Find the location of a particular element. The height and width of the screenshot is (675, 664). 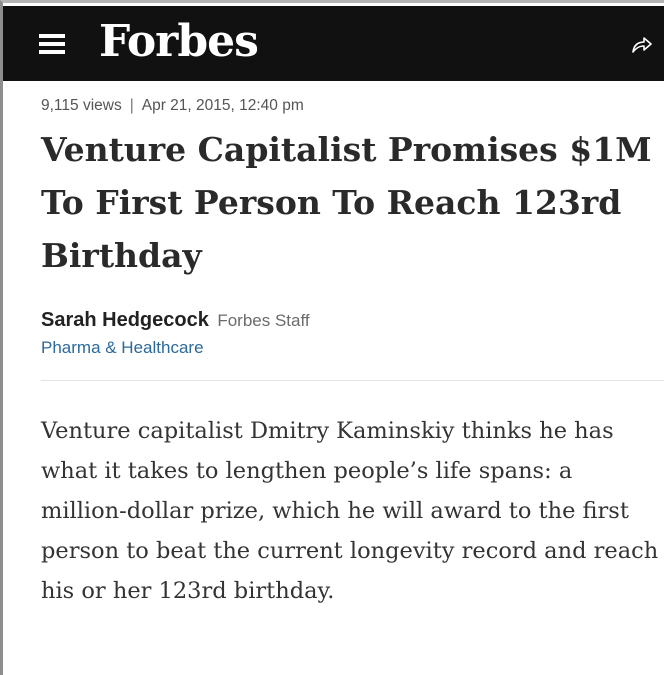

byline-divider is located at coordinates (352, 380).